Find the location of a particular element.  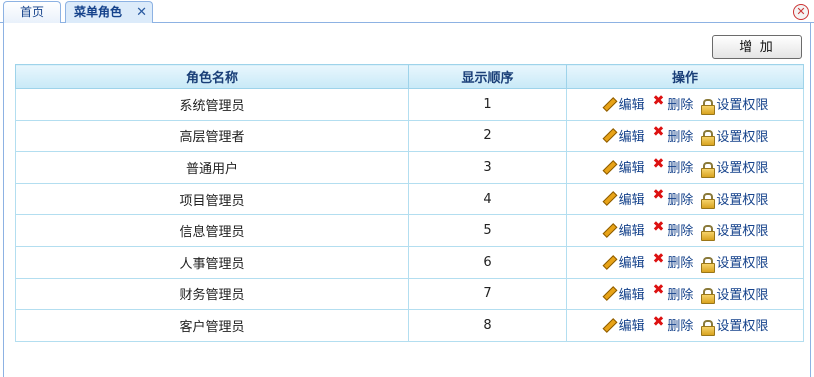

add-button: 增 加 is located at coordinates (757, 47).